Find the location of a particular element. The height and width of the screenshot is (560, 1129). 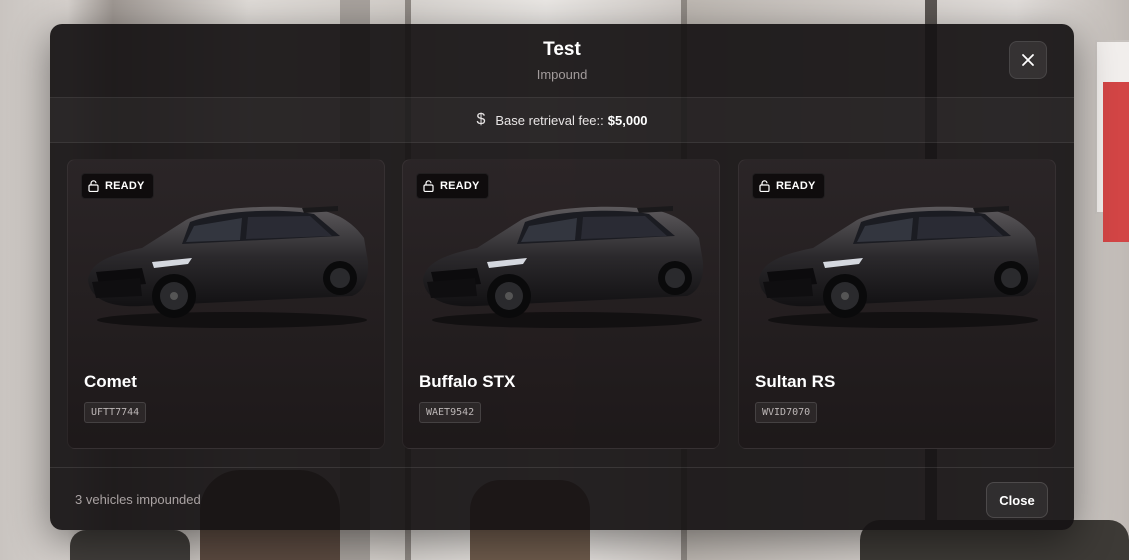

modal-title: Test is located at coordinates (562, 49).